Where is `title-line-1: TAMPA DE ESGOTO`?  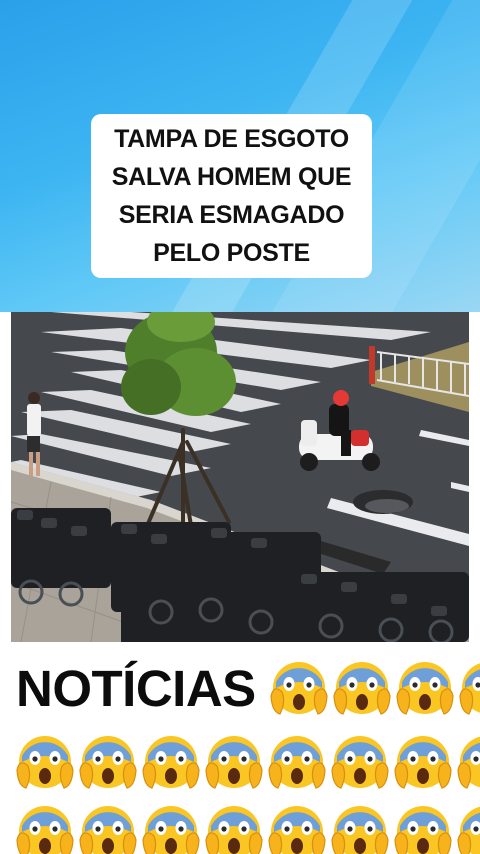
title-line-1: TAMPA DE ESGOTO is located at coordinates (231, 139).